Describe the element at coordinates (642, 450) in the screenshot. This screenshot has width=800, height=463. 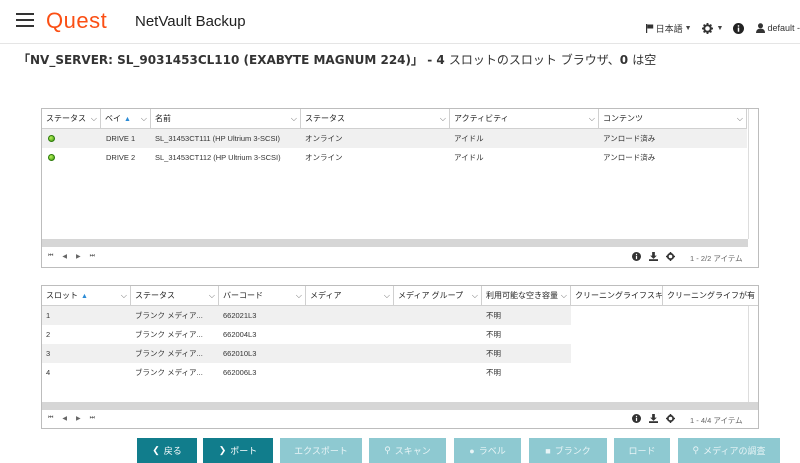
I see `load-button: ロード` at that location.